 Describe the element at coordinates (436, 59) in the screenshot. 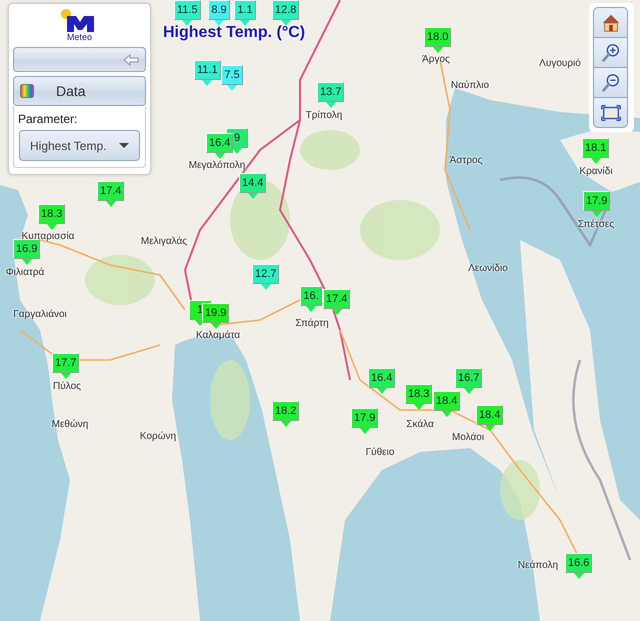

I see `place-label: Άργος` at that location.